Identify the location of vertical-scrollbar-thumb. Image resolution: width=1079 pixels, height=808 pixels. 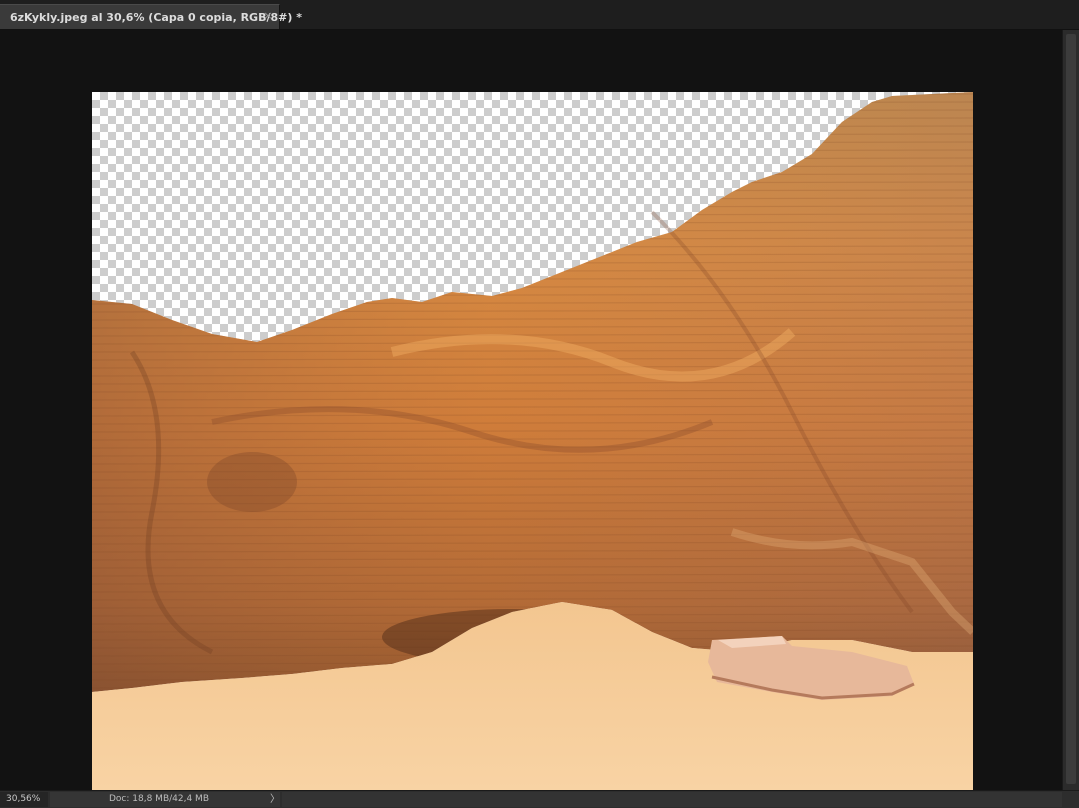
(1071, 409).